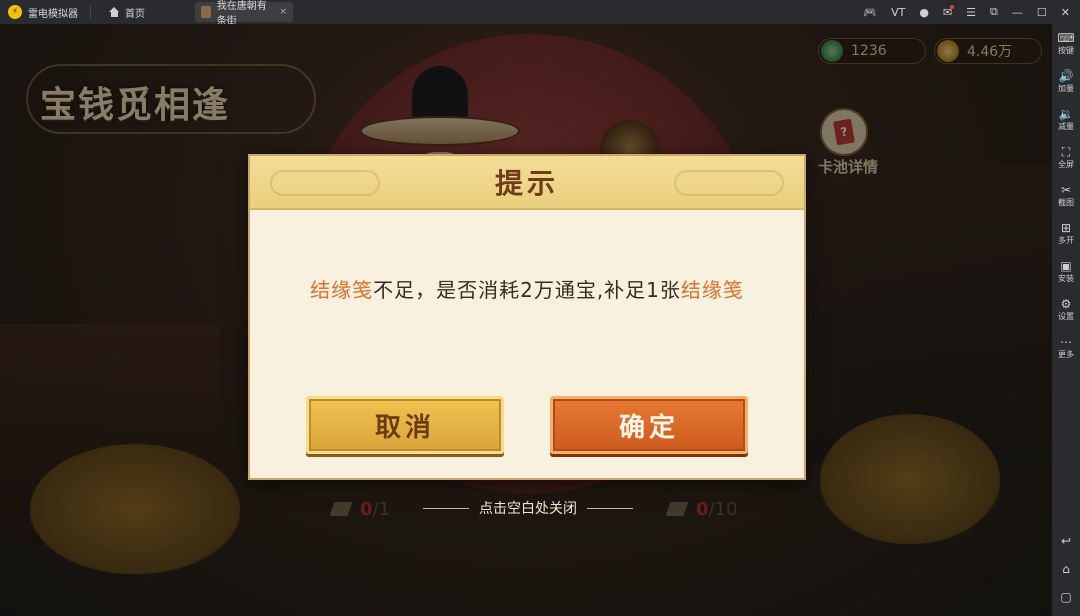 The image size is (1080, 616). Describe the element at coordinates (1066, 354) in the screenshot. I see `sidebar-item-label: 更多` at that location.